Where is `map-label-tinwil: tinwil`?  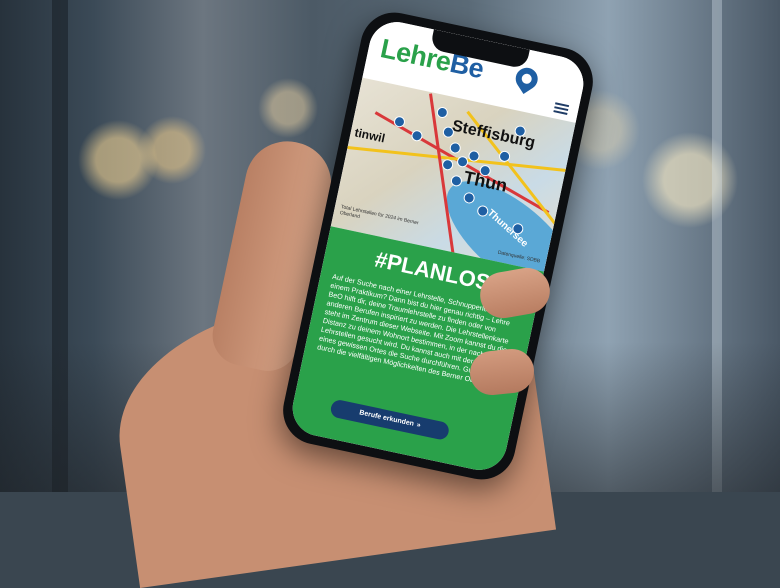 map-label-tinwil: tinwil is located at coordinates (370, 135).